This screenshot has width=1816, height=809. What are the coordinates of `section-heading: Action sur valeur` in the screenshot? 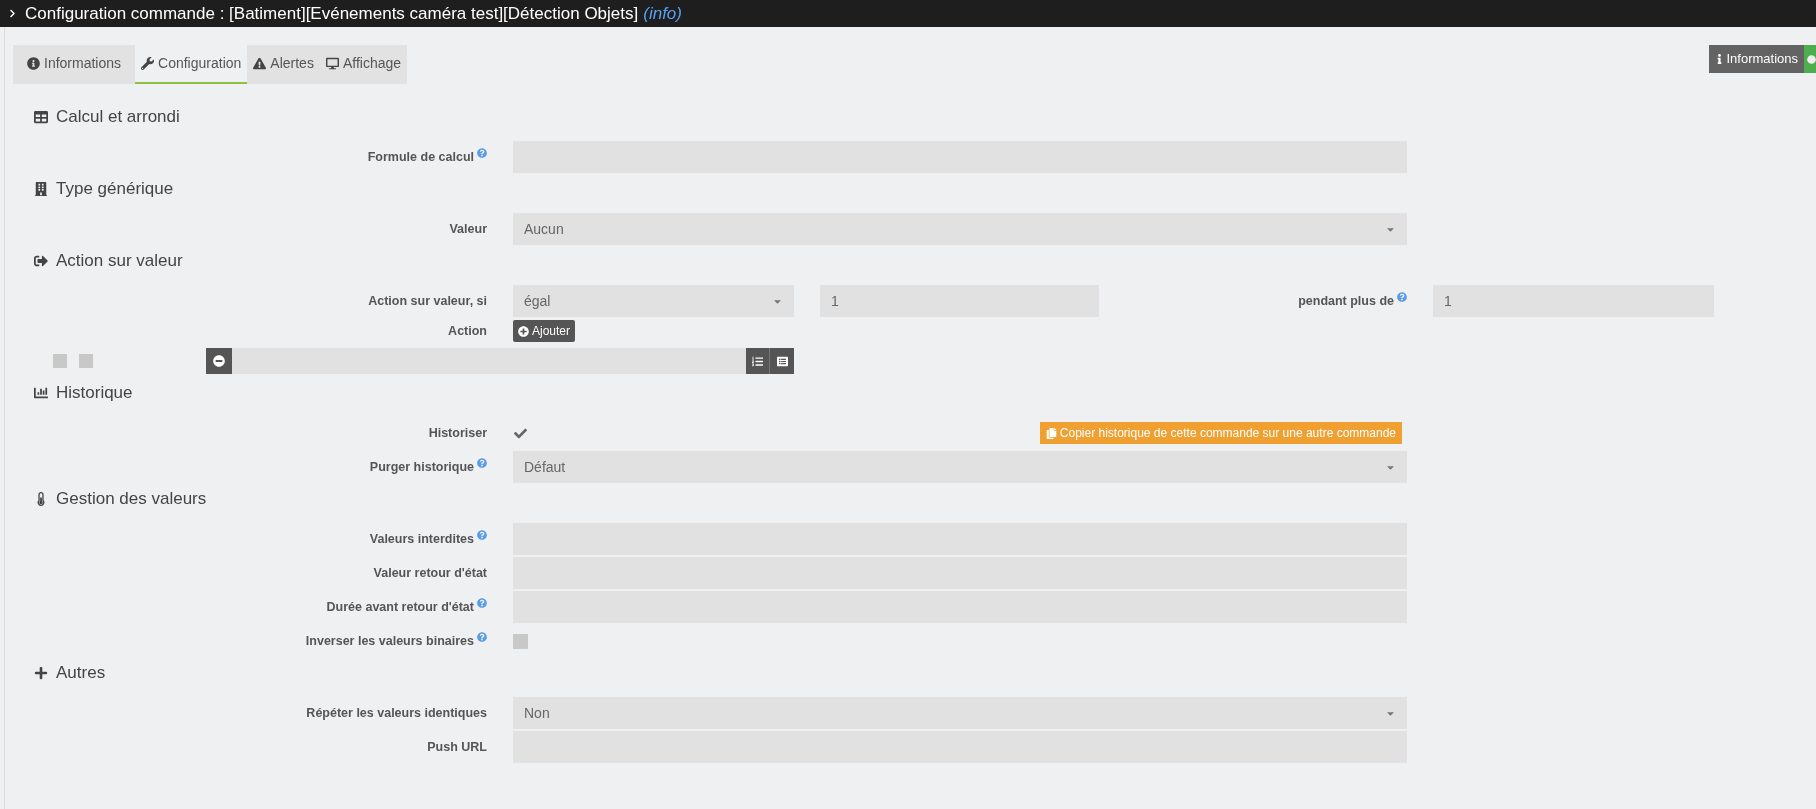 It's located at (119, 261).